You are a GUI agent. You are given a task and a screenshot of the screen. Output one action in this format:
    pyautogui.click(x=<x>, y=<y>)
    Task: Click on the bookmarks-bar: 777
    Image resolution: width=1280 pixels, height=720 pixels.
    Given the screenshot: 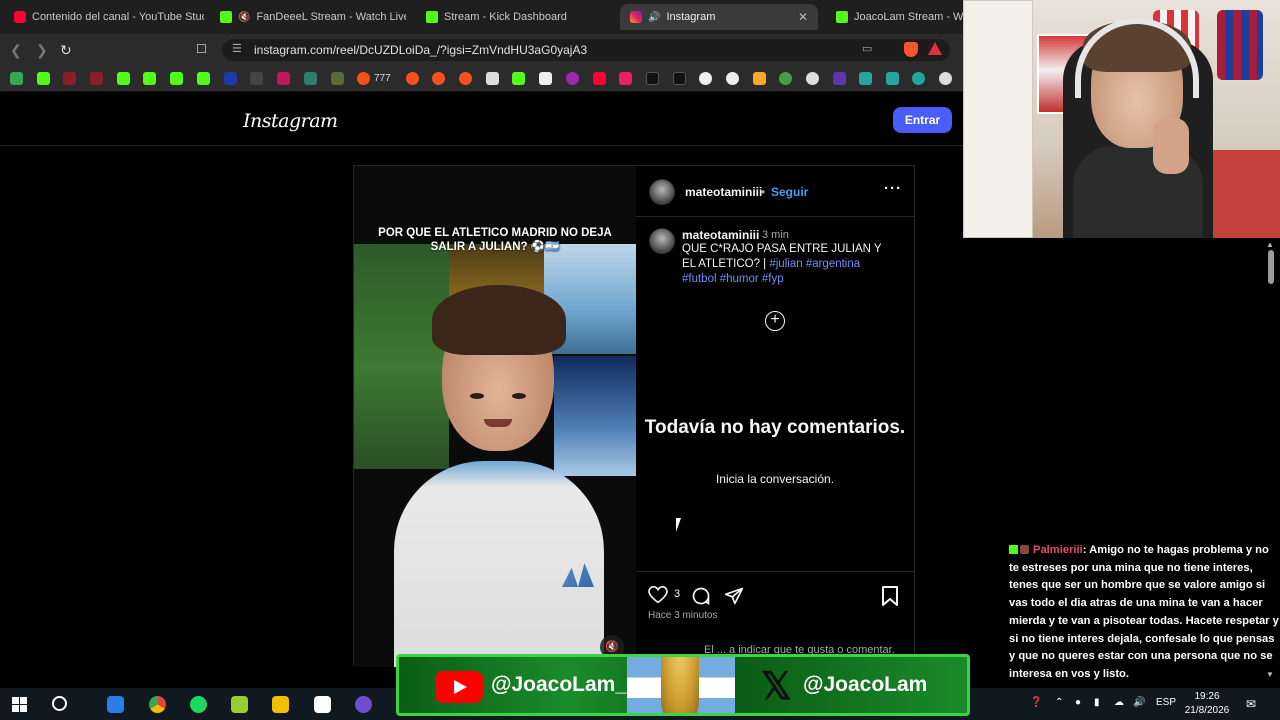 What is the action you would take?
    pyautogui.click(x=481, y=79)
    